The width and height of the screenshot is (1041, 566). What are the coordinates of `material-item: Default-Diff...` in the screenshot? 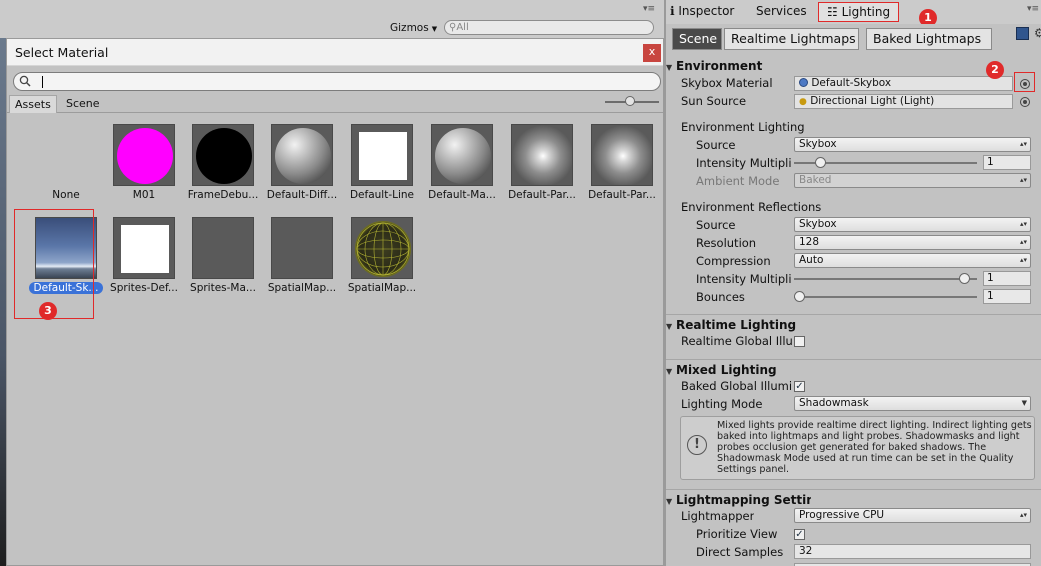 It's located at (302, 162).